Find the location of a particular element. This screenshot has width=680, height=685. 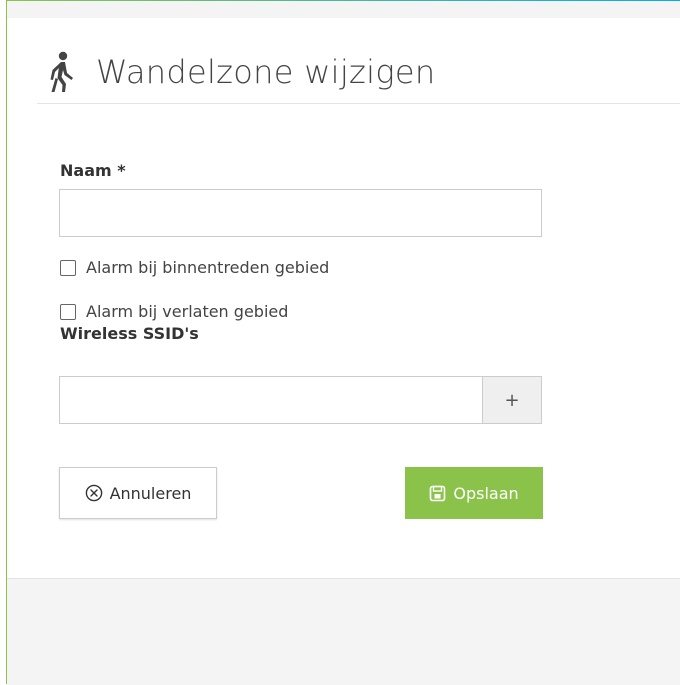

panel-top-strip is located at coordinates (343, 9).